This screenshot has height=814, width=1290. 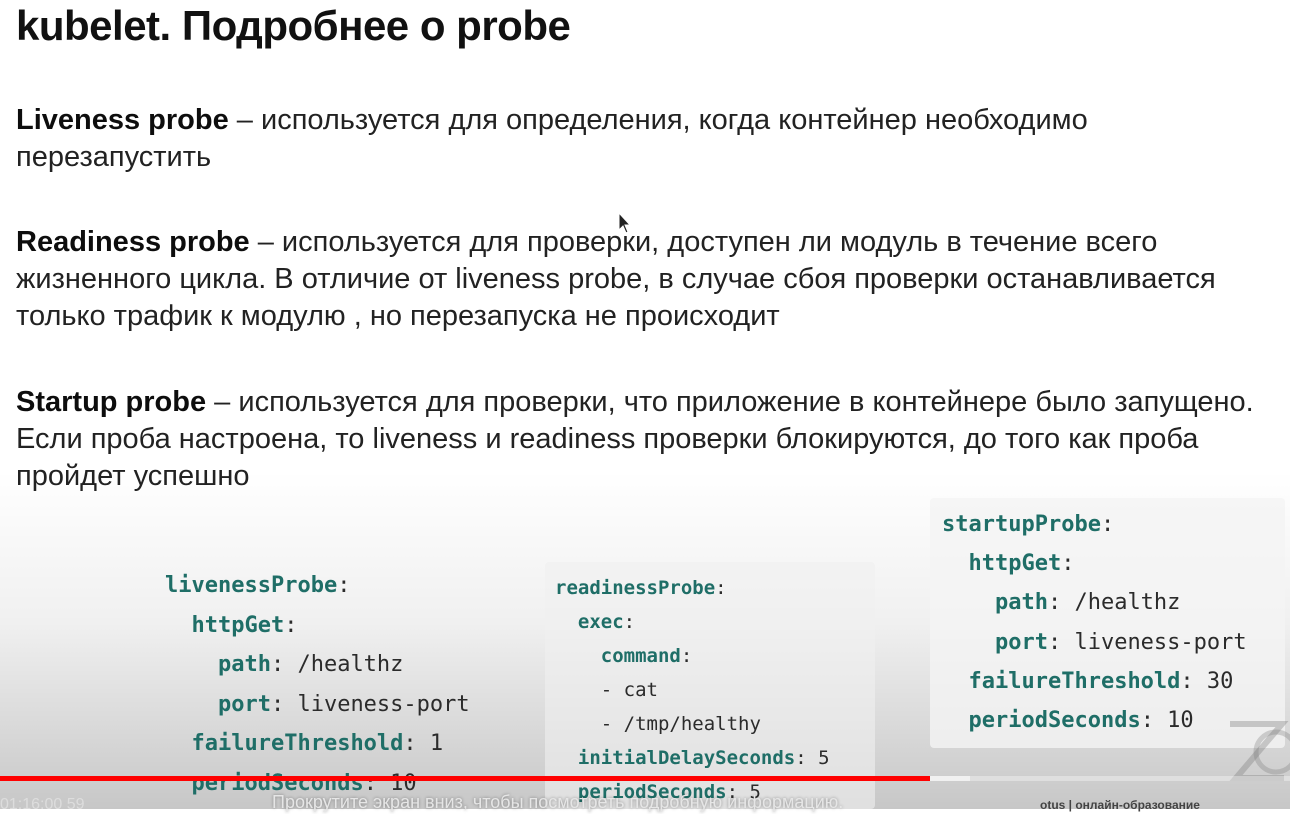 I want to click on code-line: readinessProbe:, so click(x=641, y=588).